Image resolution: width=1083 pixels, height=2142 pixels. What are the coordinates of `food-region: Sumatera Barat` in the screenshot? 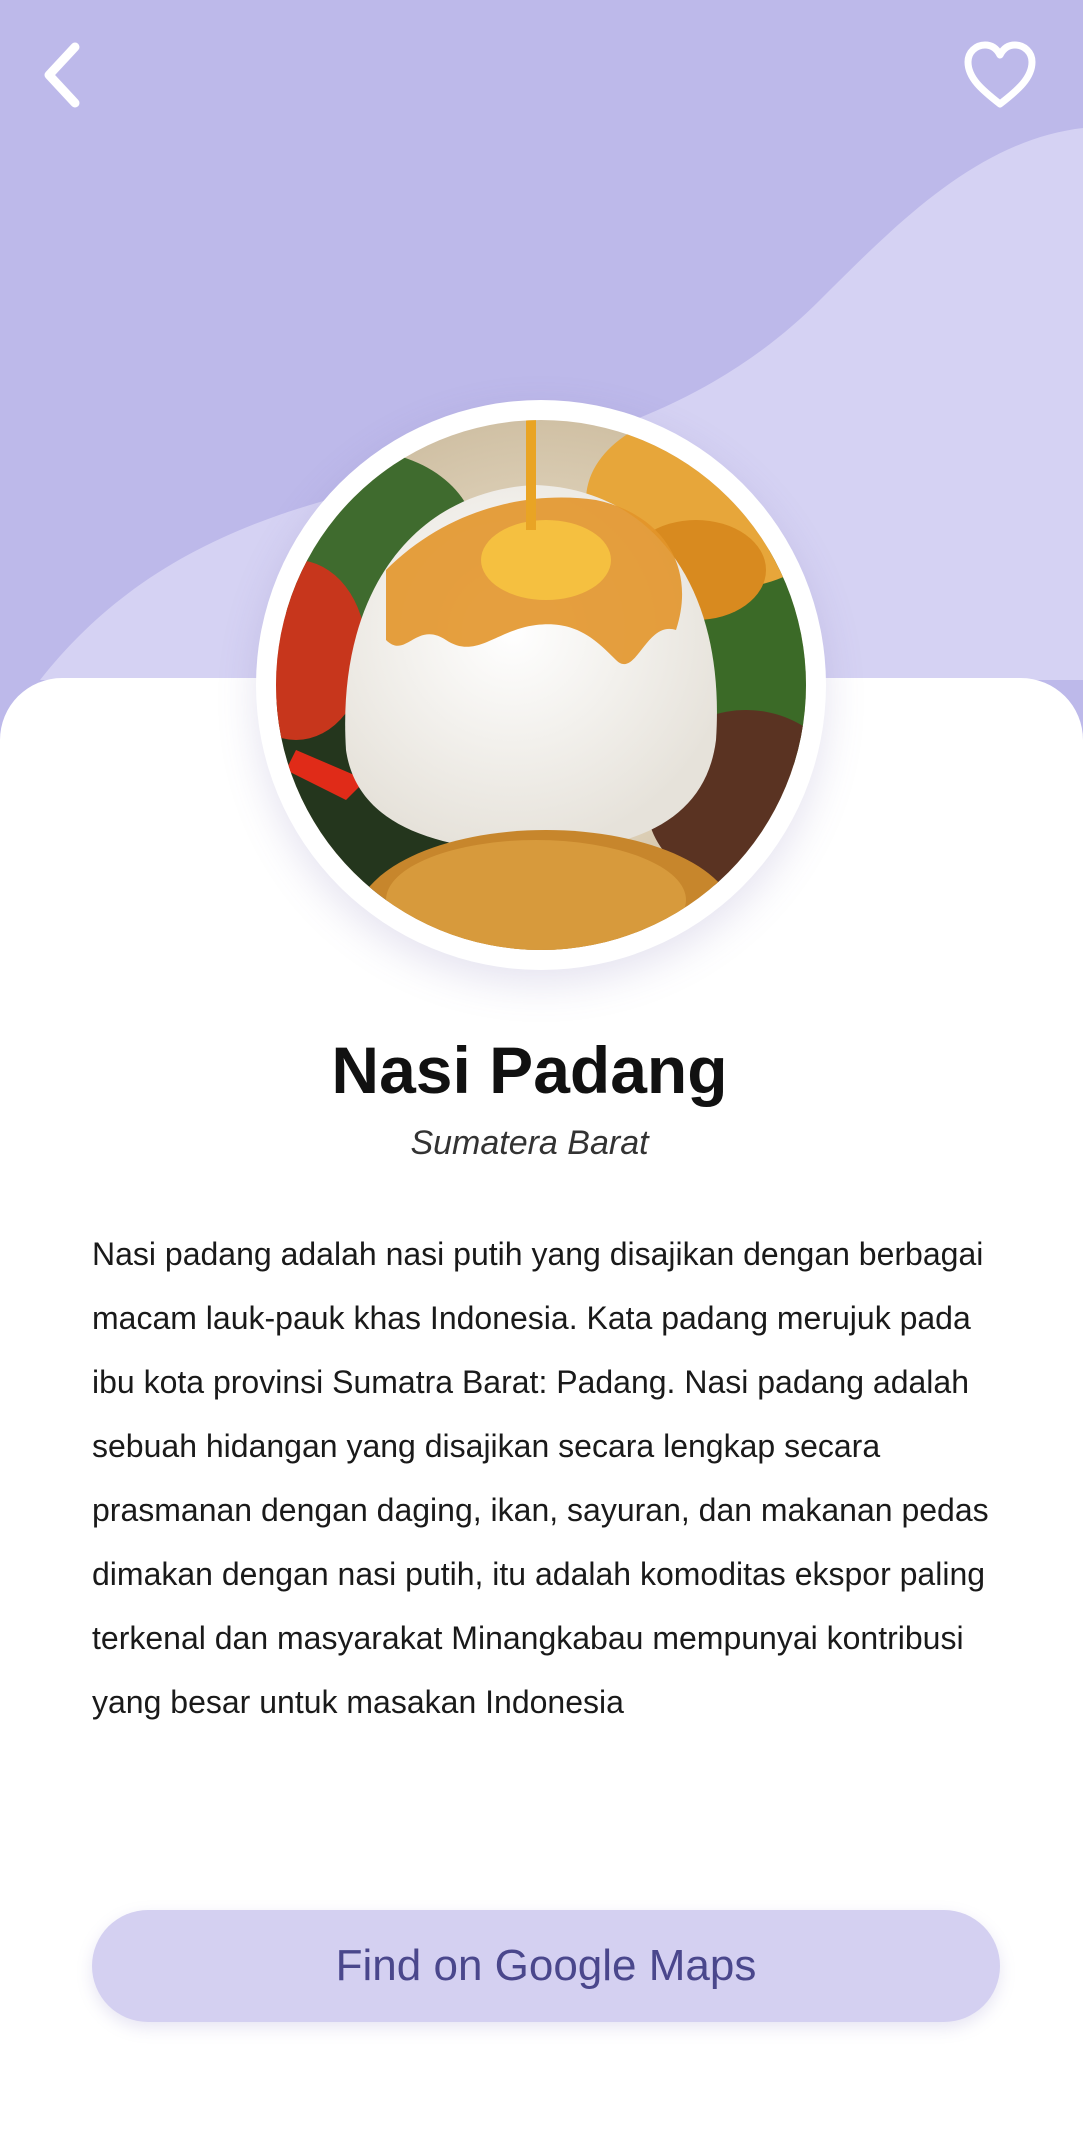 It's located at (529, 1143).